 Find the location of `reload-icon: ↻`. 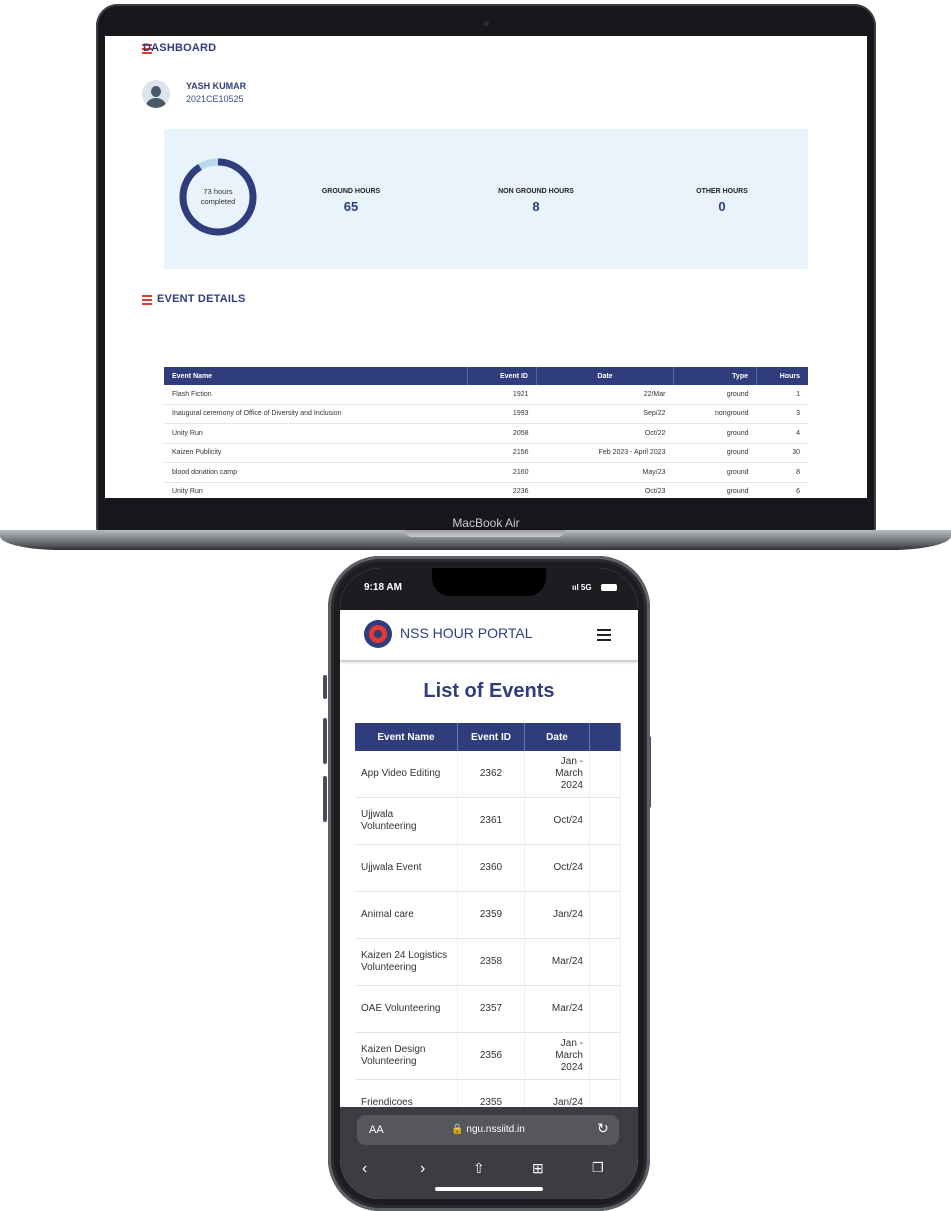

reload-icon: ↻ is located at coordinates (603, 1128).